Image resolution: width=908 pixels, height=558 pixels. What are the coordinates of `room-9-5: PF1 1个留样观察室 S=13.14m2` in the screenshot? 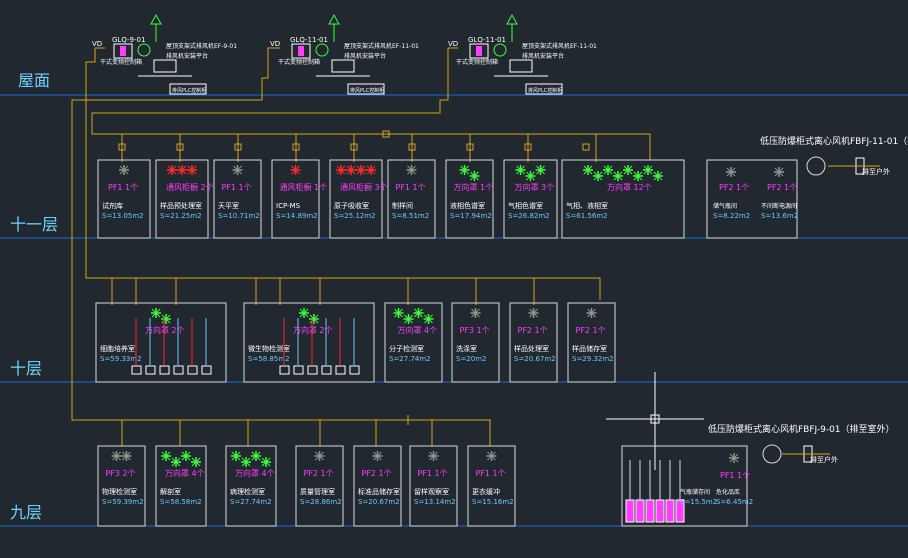 It's located at (433, 486).